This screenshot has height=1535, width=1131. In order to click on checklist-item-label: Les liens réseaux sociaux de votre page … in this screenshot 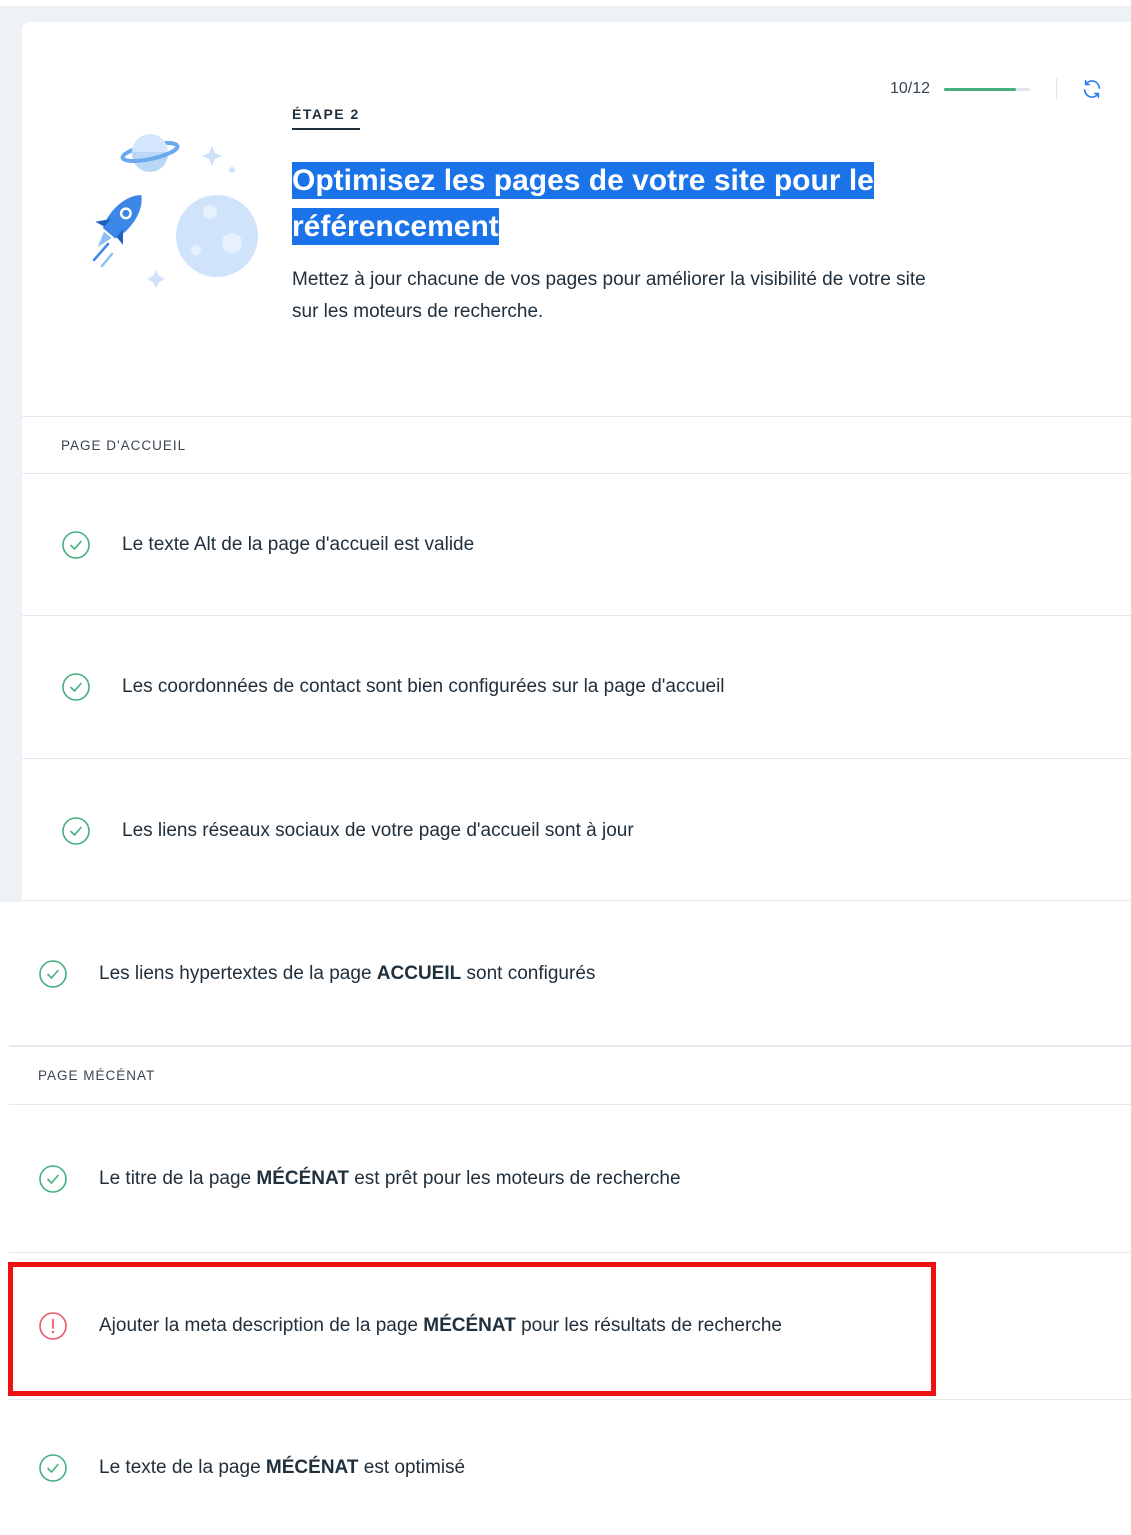, I will do `click(378, 830)`.